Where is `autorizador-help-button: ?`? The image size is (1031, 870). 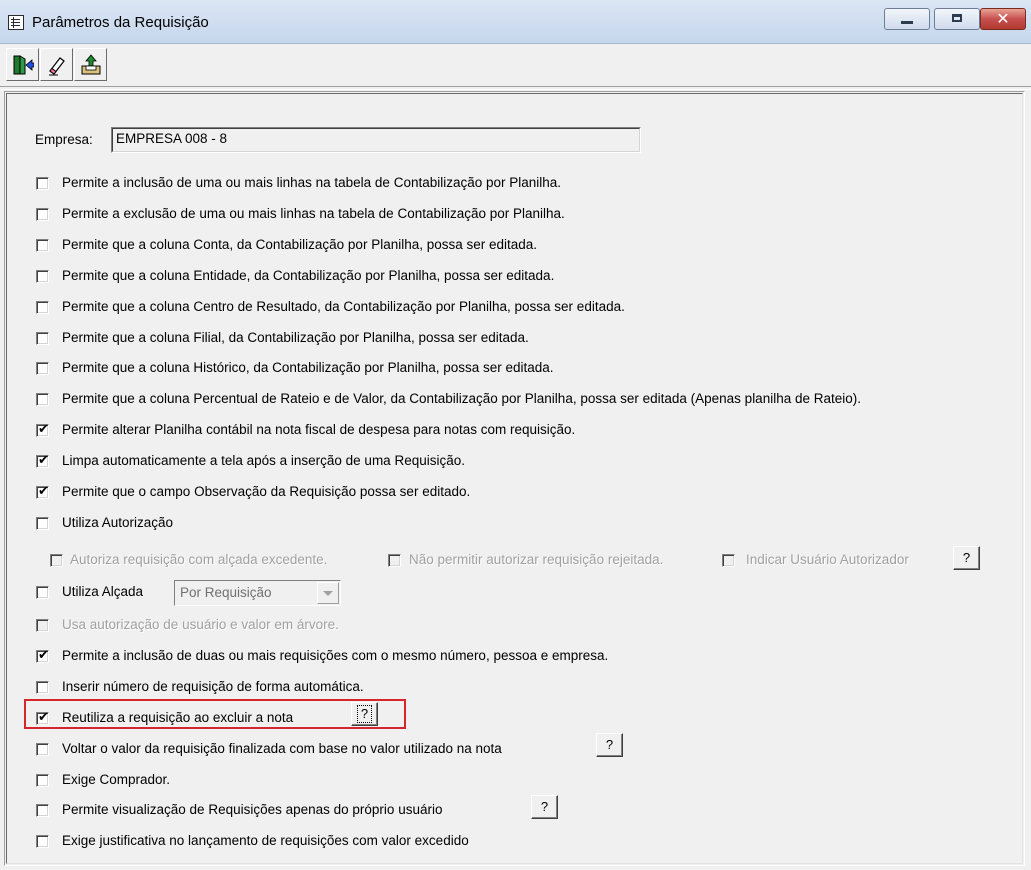
autorizador-help-button: ? is located at coordinates (966, 558).